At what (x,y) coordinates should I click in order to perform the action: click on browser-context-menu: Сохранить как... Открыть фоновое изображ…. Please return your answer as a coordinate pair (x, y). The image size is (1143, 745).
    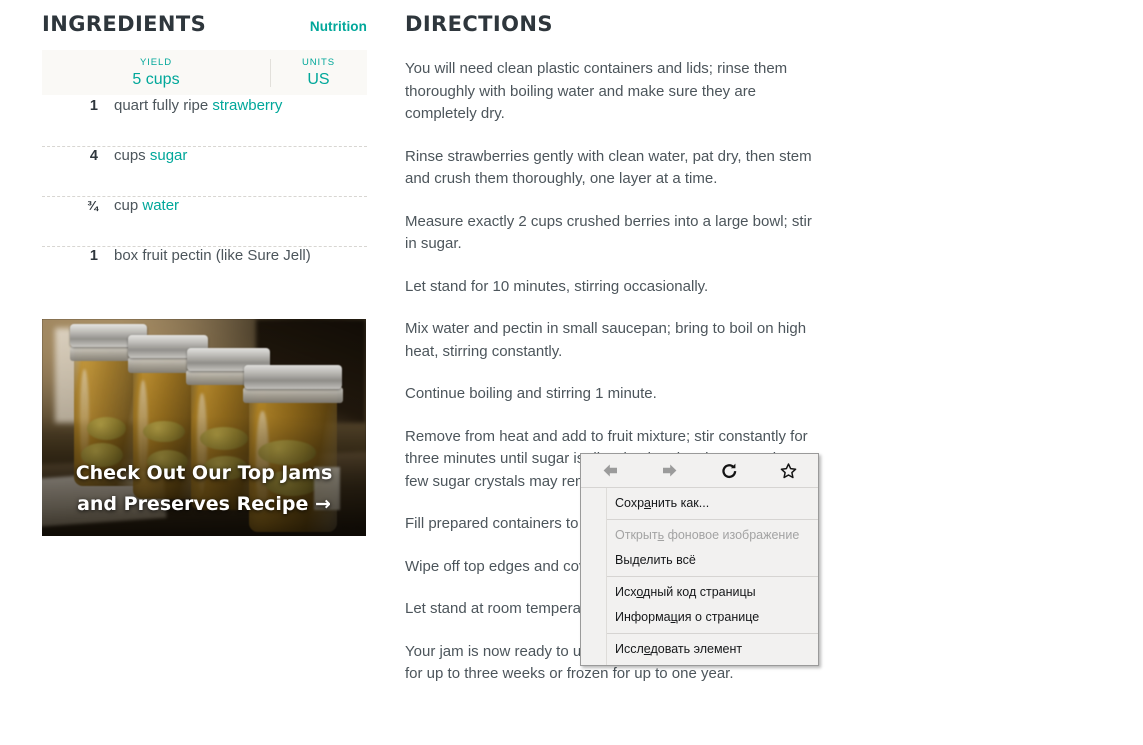
    Looking at the image, I should click on (699, 559).